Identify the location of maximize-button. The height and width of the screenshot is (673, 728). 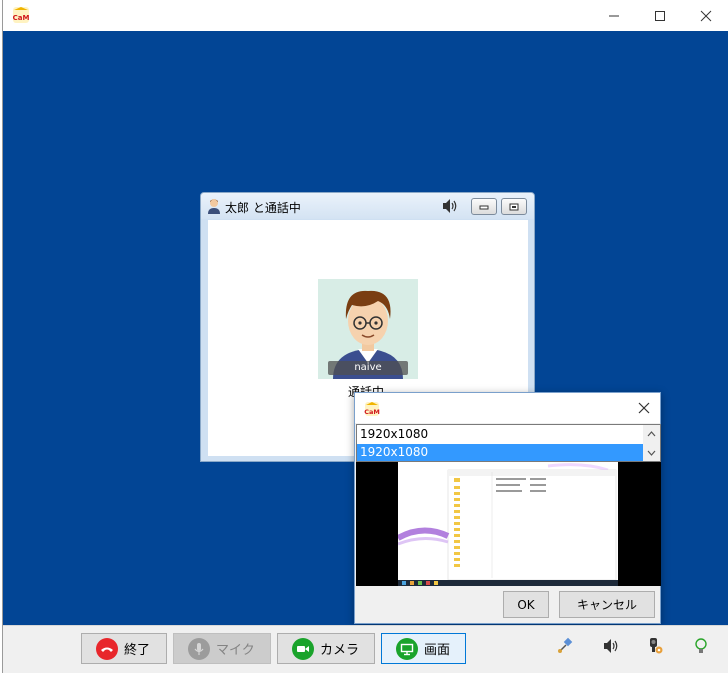
(660, 15).